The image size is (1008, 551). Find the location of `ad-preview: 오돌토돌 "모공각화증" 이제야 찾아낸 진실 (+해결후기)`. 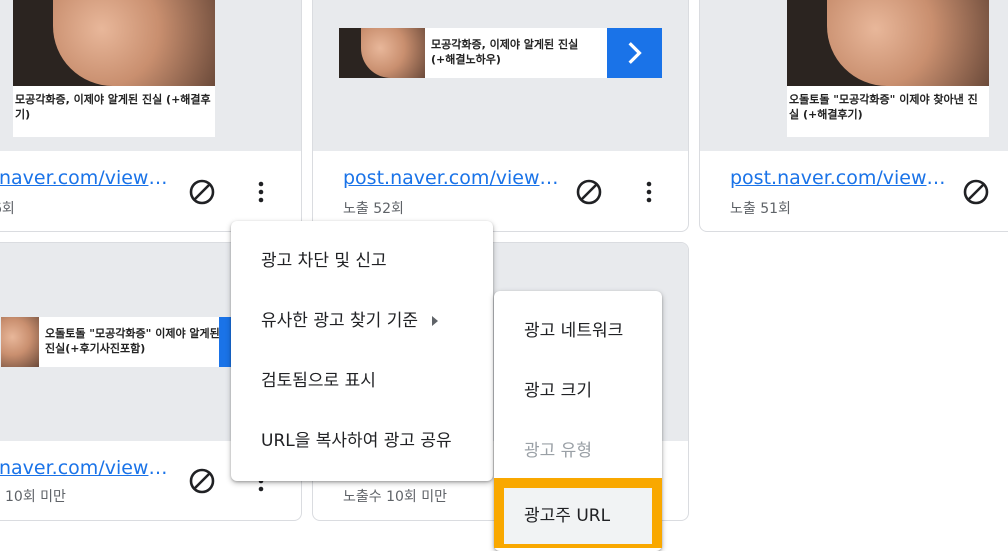

ad-preview: 오돌토돌 "모공각화증" 이제야 찾아낸 진실 (+해결후기) is located at coordinates (854, 75).